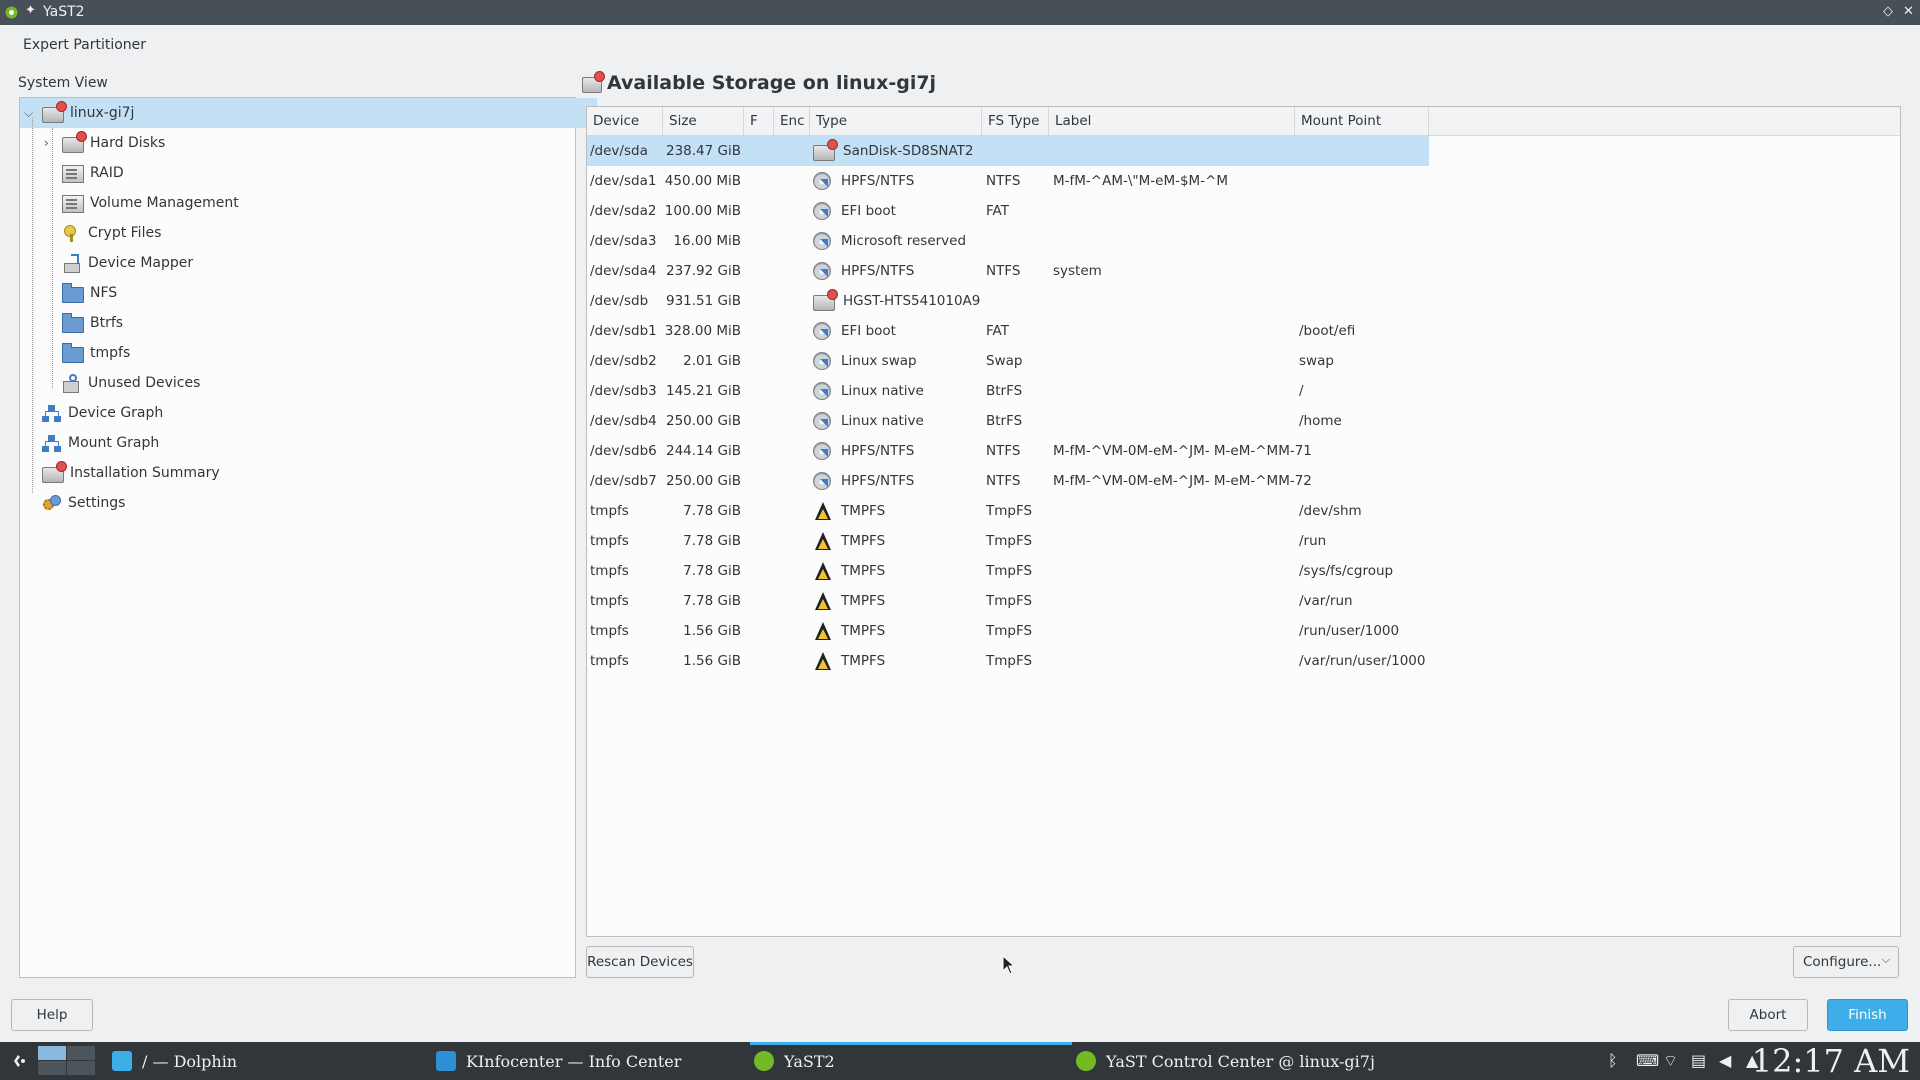 The height and width of the screenshot is (1080, 1920). I want to click on clipboard-icon: ▤, so click(1698, 1060).